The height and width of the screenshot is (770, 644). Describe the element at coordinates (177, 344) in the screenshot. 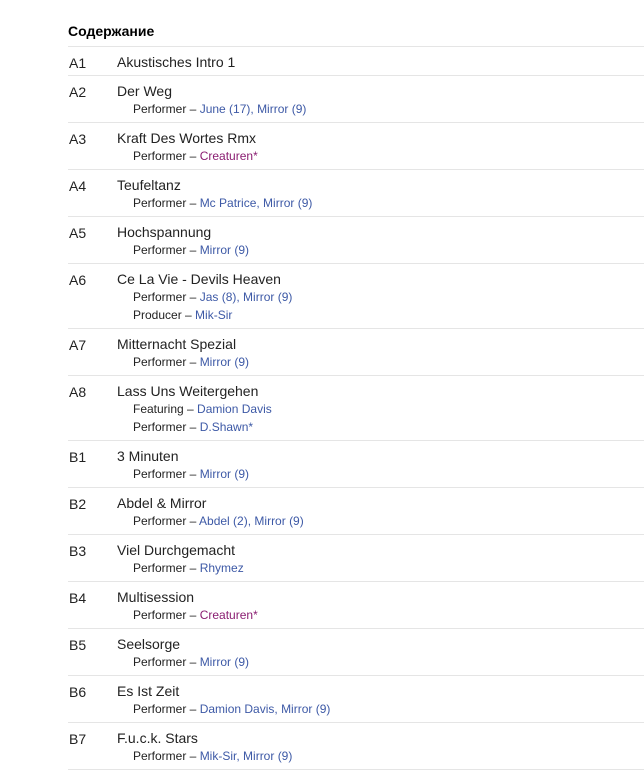

I see `track-title: Mitternacht Spezial` at that location.